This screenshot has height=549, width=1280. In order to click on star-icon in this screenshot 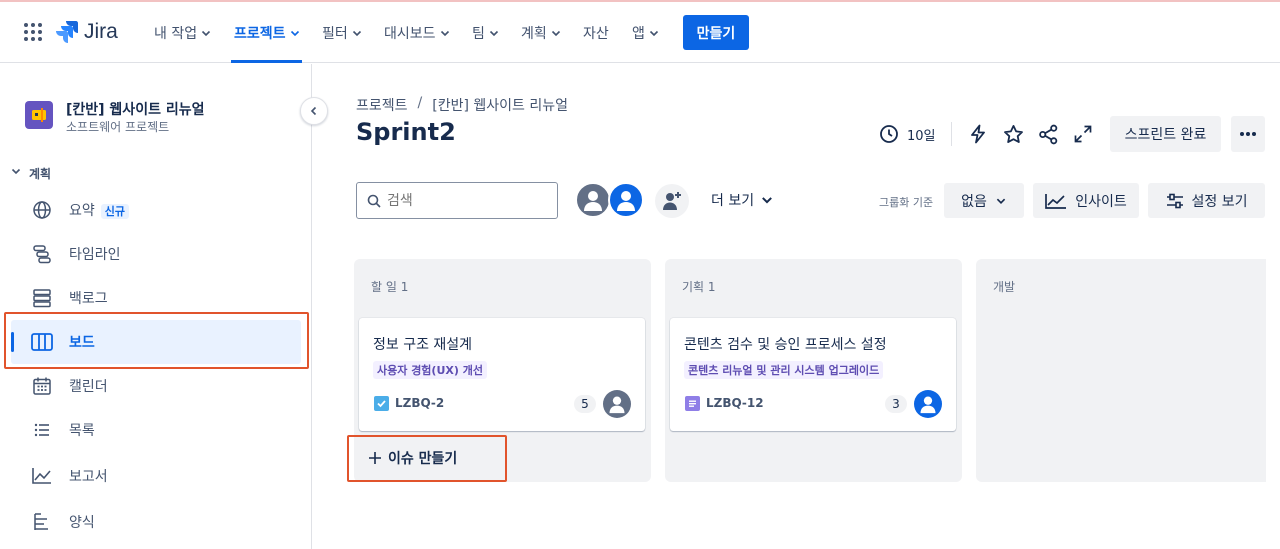, I will do `click(1013, 134)`.